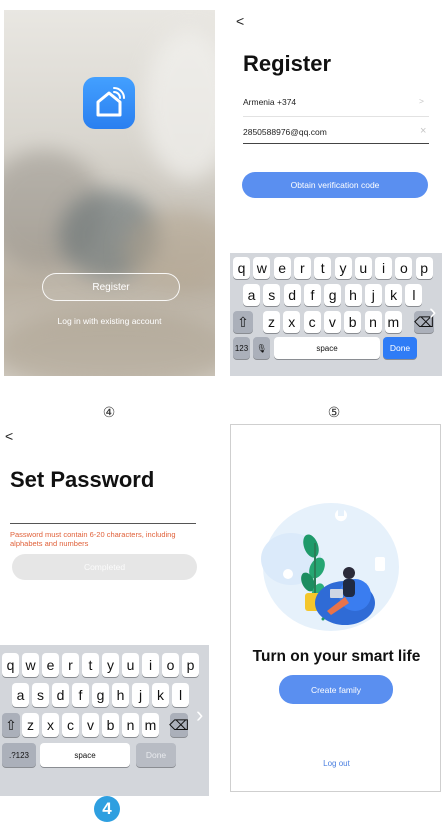 Image resolution: width=442 pixels, height=836 pixels. What do you see at coordinates (241, 348) in the screenshot?
I see `numbers-key: 123` at bounding box center [241, 348].